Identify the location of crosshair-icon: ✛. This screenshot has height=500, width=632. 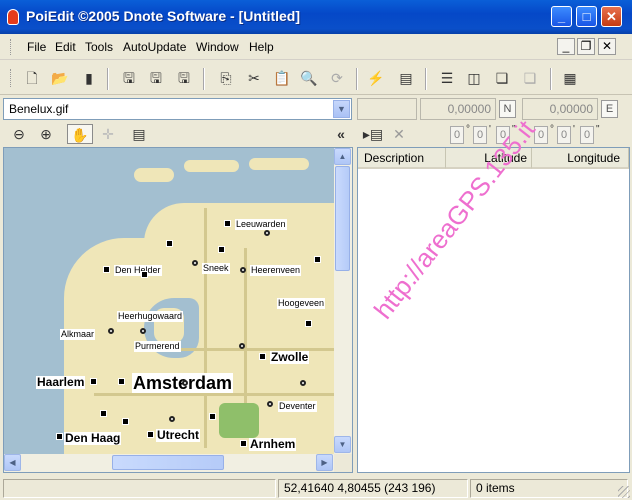
(108, 134).